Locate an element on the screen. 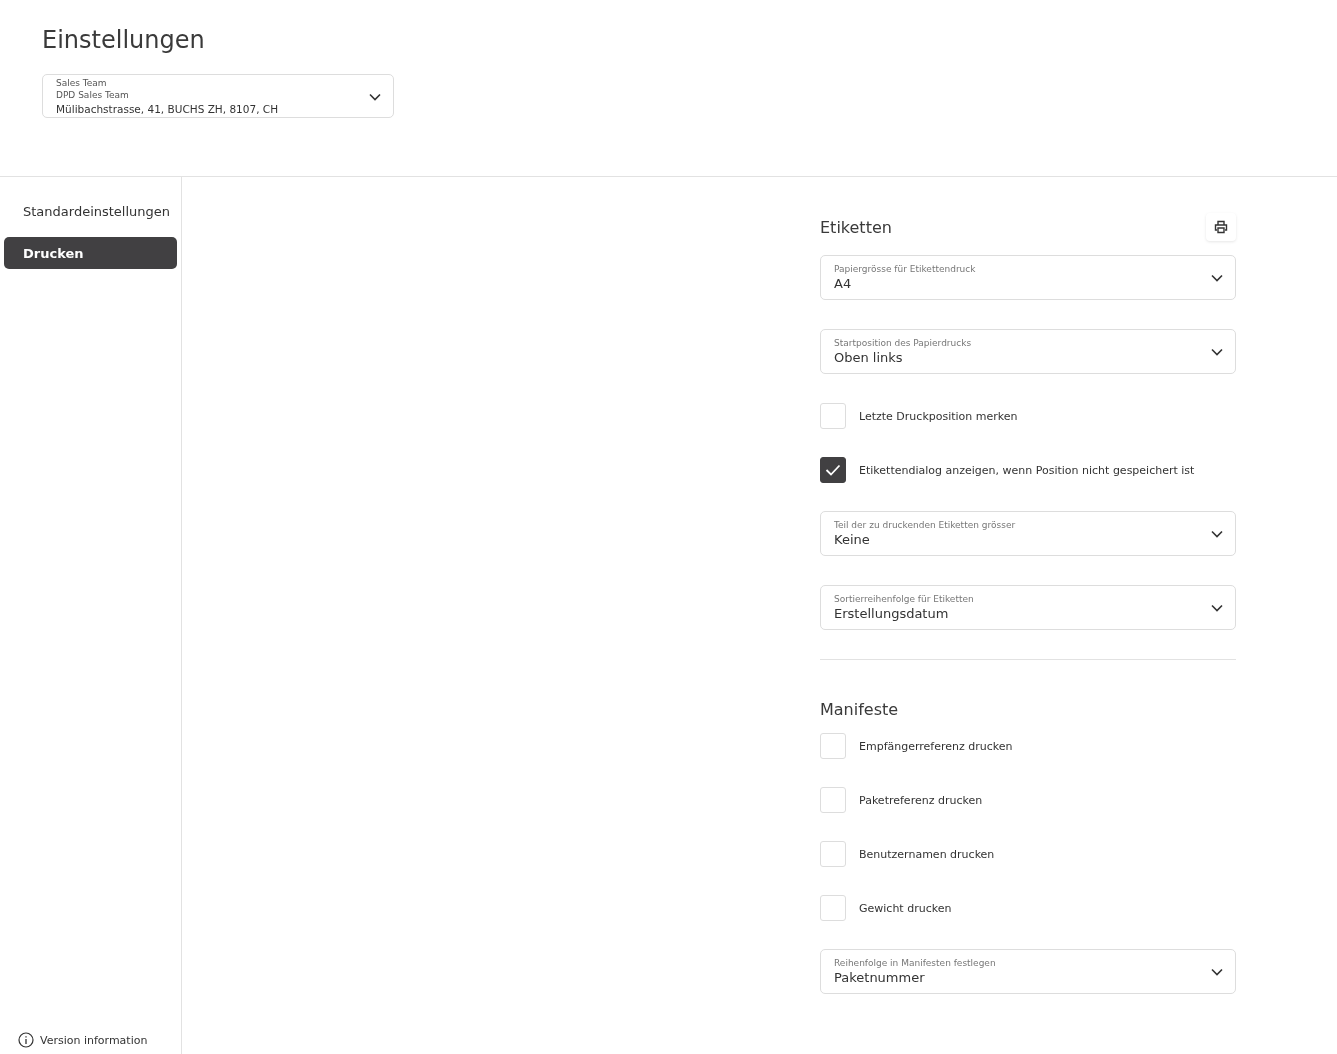 The width and height of the screenshot is (1337, 1054). checkbox-label: Letzte Druckposition merken is located at coordinates (938, 416).